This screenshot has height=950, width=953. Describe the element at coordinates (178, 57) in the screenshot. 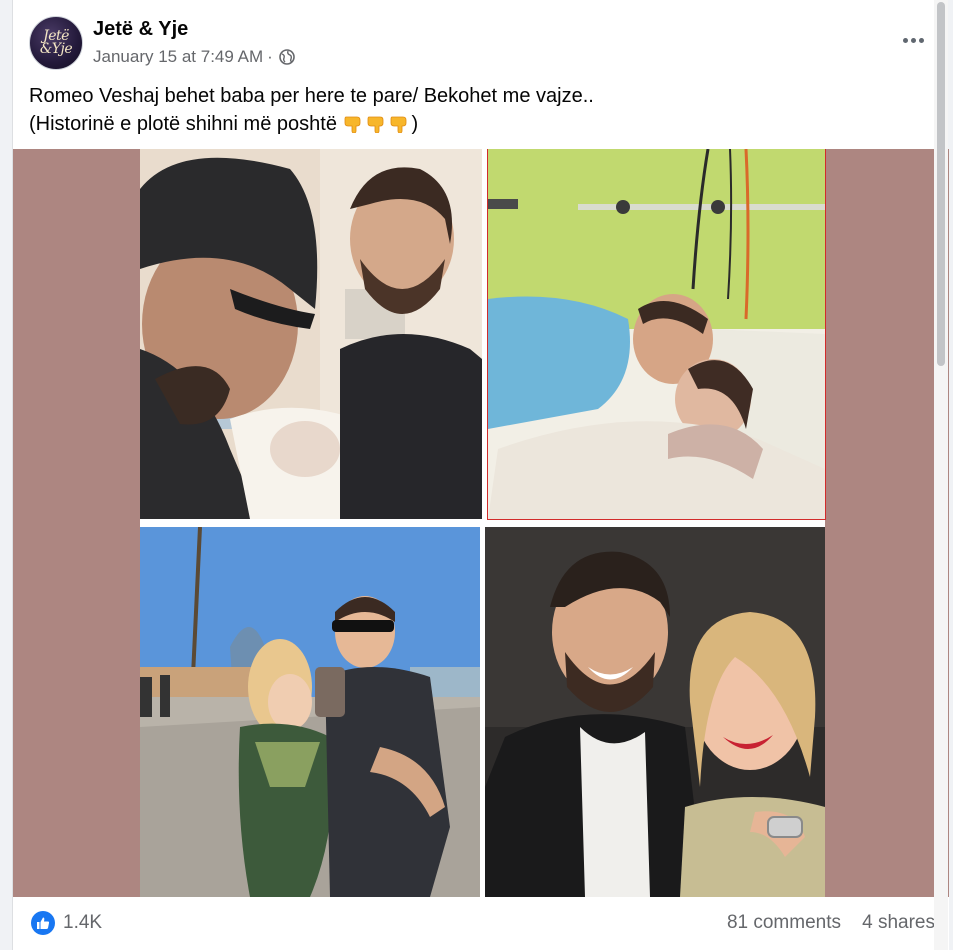

I see `post-timestamp: January 15 at 7:49 AM` at that location.